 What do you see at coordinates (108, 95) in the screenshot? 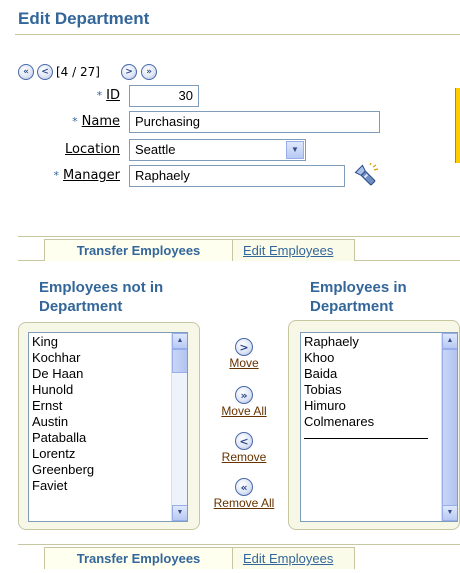
I see `id-label: * ID` at bounding box center [108, 95].